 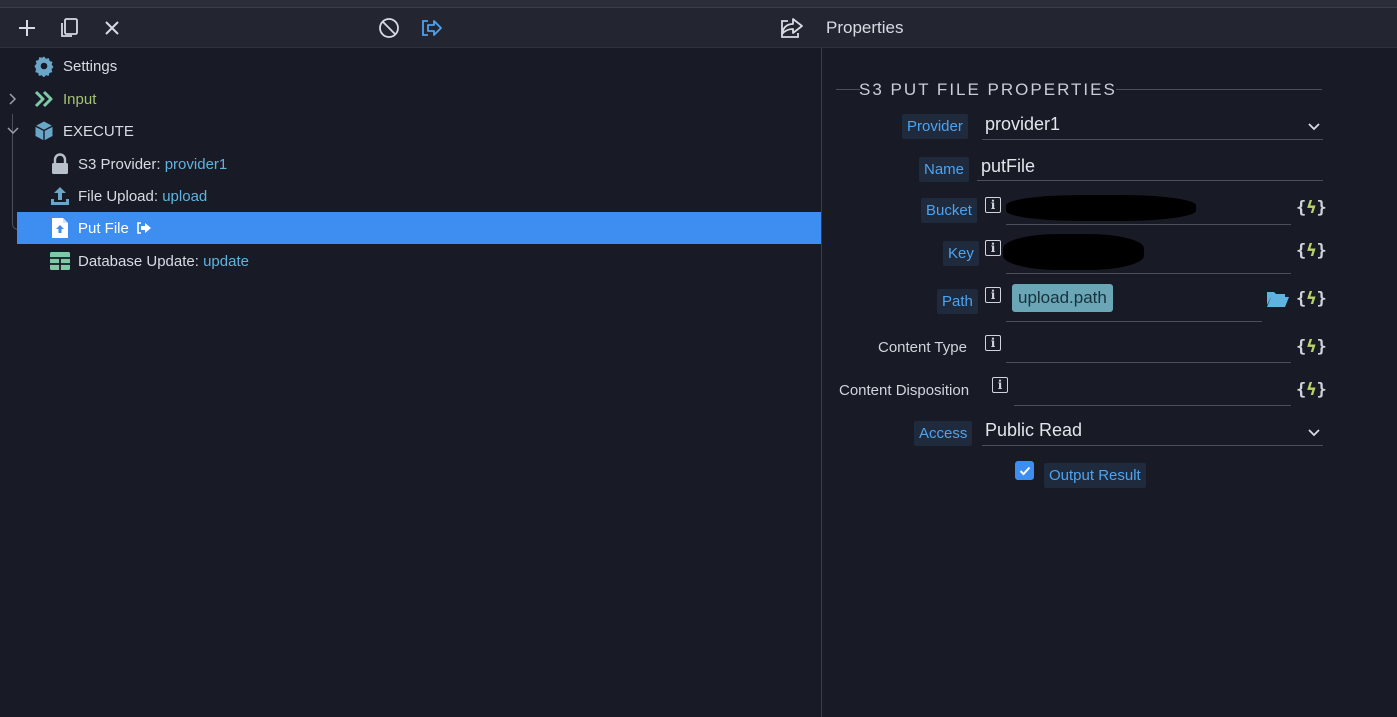 What do you see at coordinates (410, 196) in the screenshot?
I see `tree-item-file-upload: File Upload: upload` at bounding box center [410, 196].